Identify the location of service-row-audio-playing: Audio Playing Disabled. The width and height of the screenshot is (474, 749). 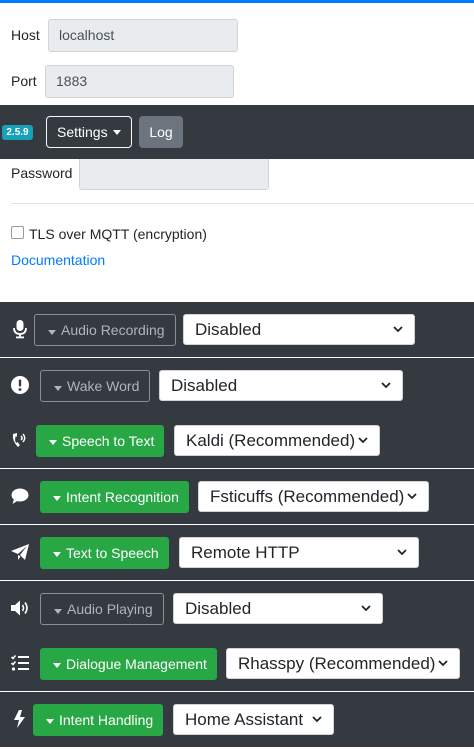
(237, 608).